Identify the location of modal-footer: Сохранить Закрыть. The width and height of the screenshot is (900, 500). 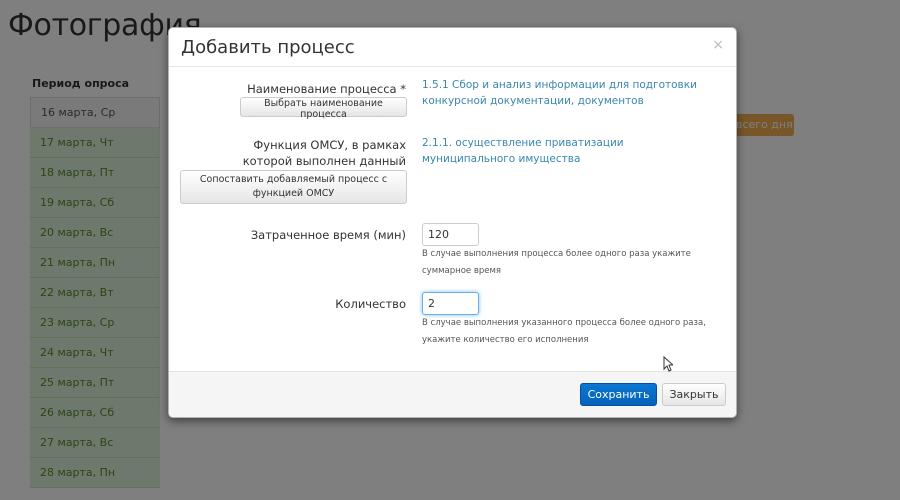
(452, 394).